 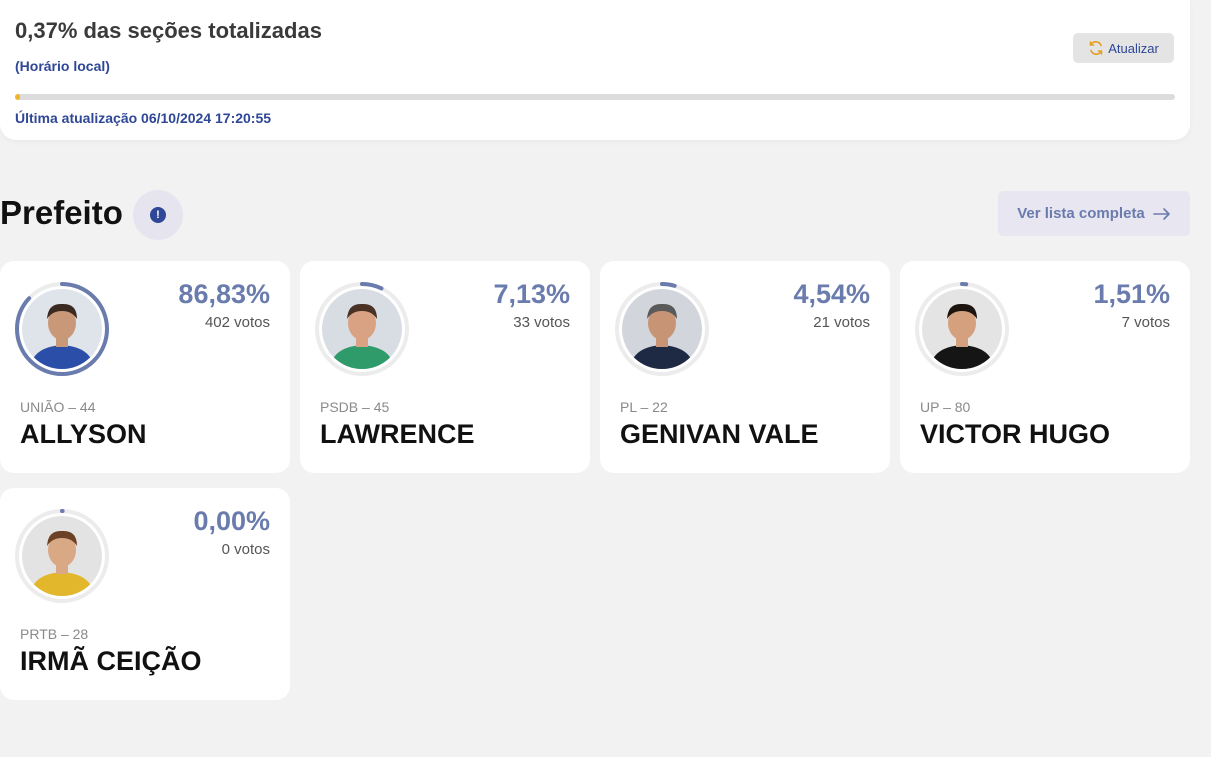 I want to click on info-icon: !, so click(x=158, y=215).